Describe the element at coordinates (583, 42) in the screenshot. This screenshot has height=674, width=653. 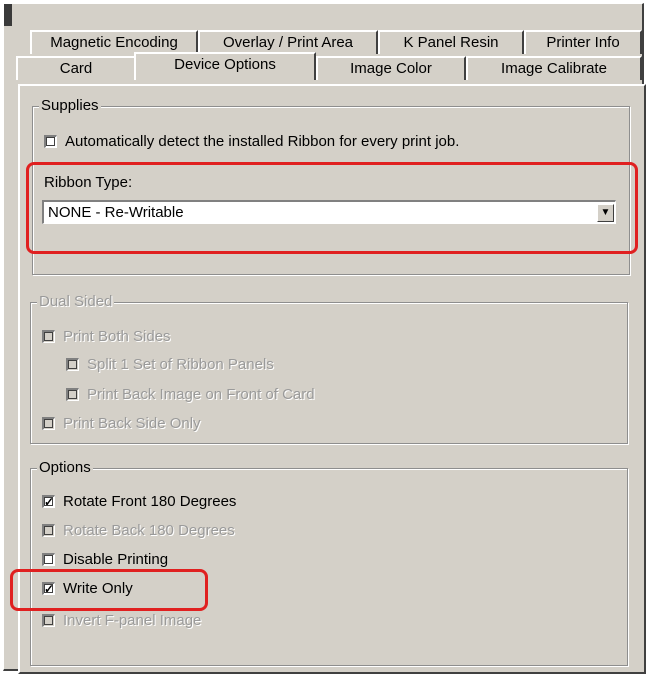
I see `tab-printer-info: Printer Info` at that location.